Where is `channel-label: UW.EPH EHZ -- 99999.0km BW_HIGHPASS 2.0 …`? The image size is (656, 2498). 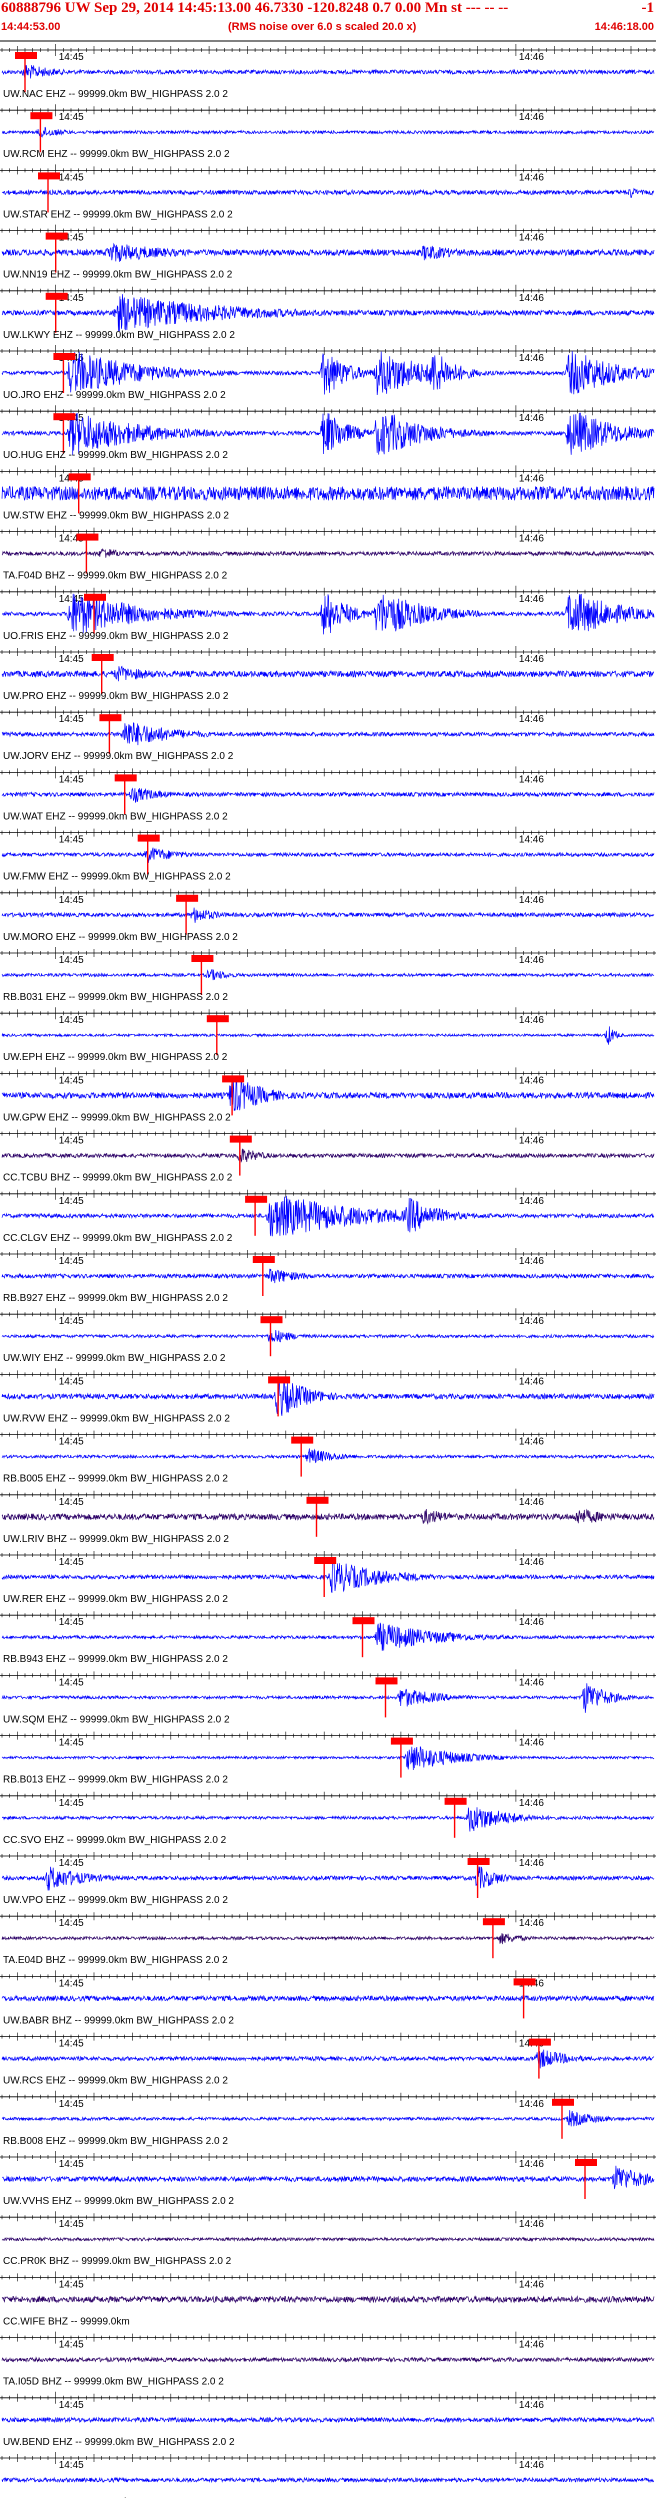
channel-label: UW.EPH EHZ -- 99999.0km BW_HIGHPASS 2.0 … is located at coordinates (115, 1057).